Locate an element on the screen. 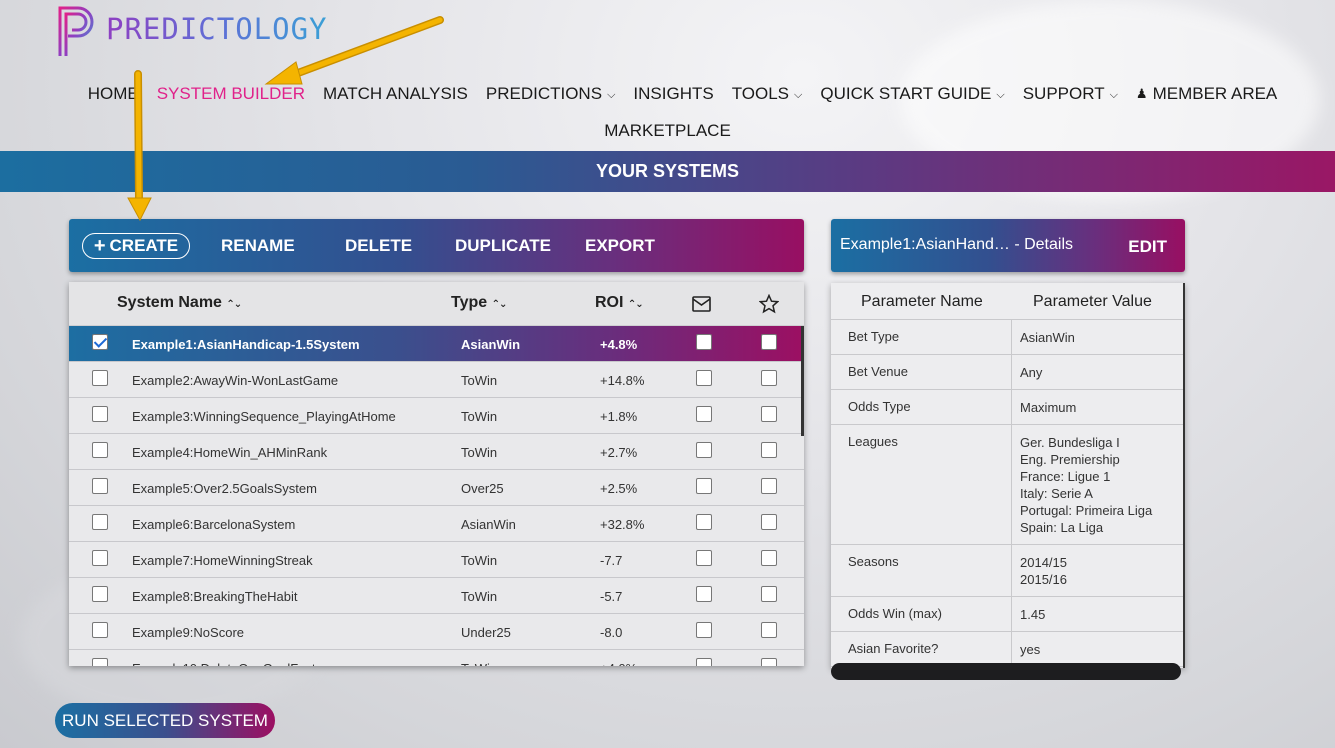 The height and width of the screenshot is (748, 1335). table-row: Example9:NoScore Under25 -8.0 is located at coordinates (436, 632).